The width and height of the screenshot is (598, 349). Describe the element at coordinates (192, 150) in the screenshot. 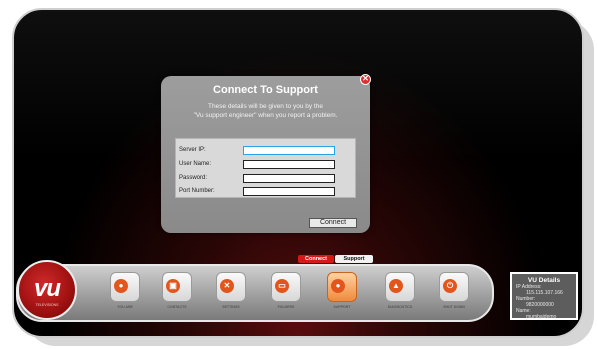

I see `server-ip-label: Server IP:` at that location.